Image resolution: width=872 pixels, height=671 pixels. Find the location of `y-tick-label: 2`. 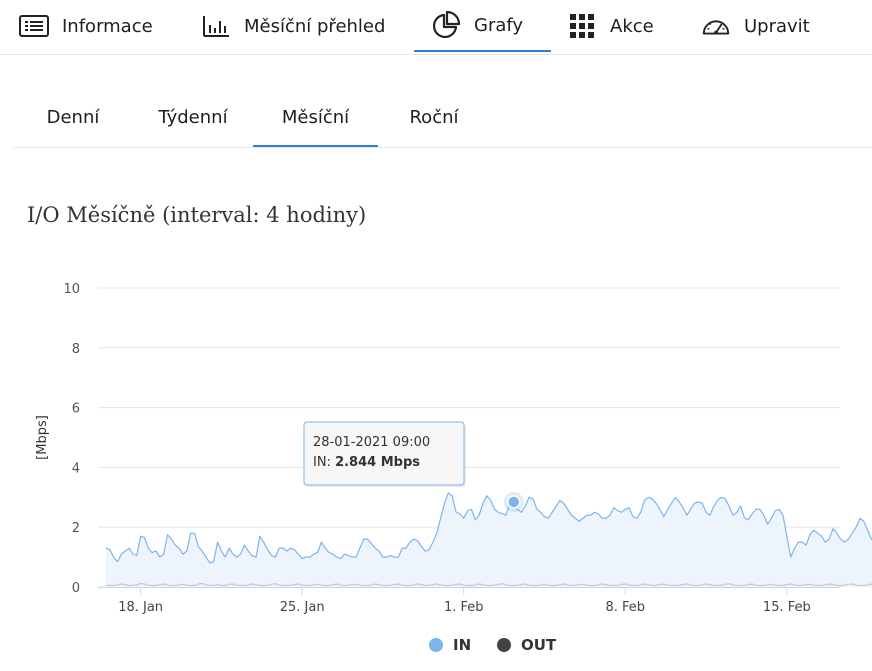

y-tick-label: 2 is located at coordinates (76, 528).